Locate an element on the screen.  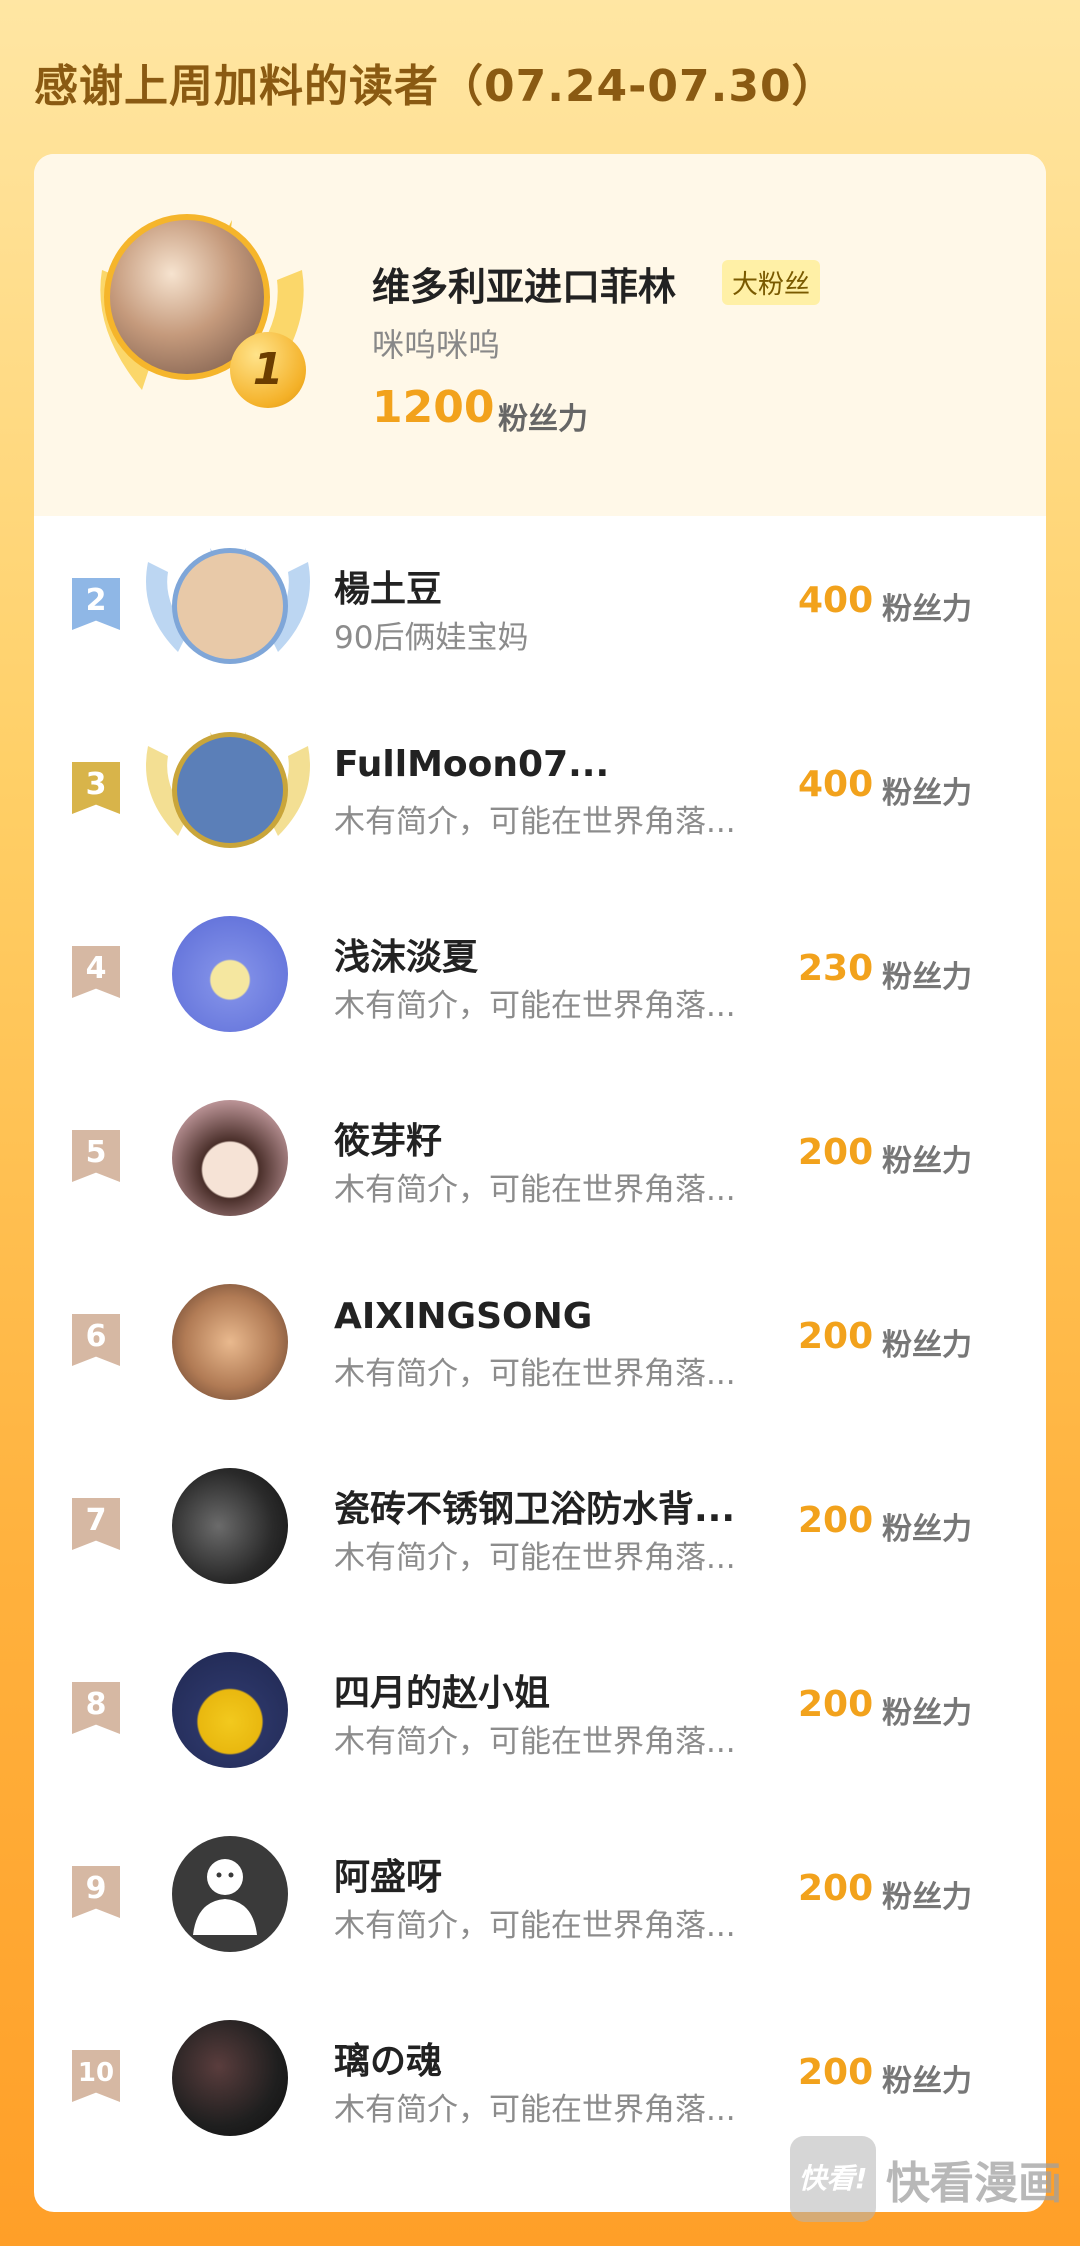
list-item: 4 浅沫淡夏 木有简介，可能在世界角落... 230 粉丝力 is located at coordinates (540, 976).